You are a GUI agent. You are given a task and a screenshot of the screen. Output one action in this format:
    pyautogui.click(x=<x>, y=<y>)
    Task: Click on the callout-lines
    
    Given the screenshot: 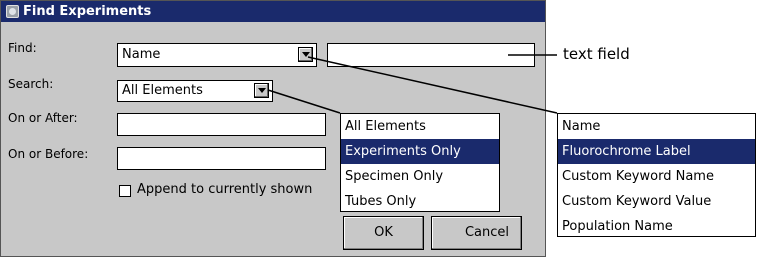 What is the action you would take?
    pyautogui.click(x=412, y=84)
    